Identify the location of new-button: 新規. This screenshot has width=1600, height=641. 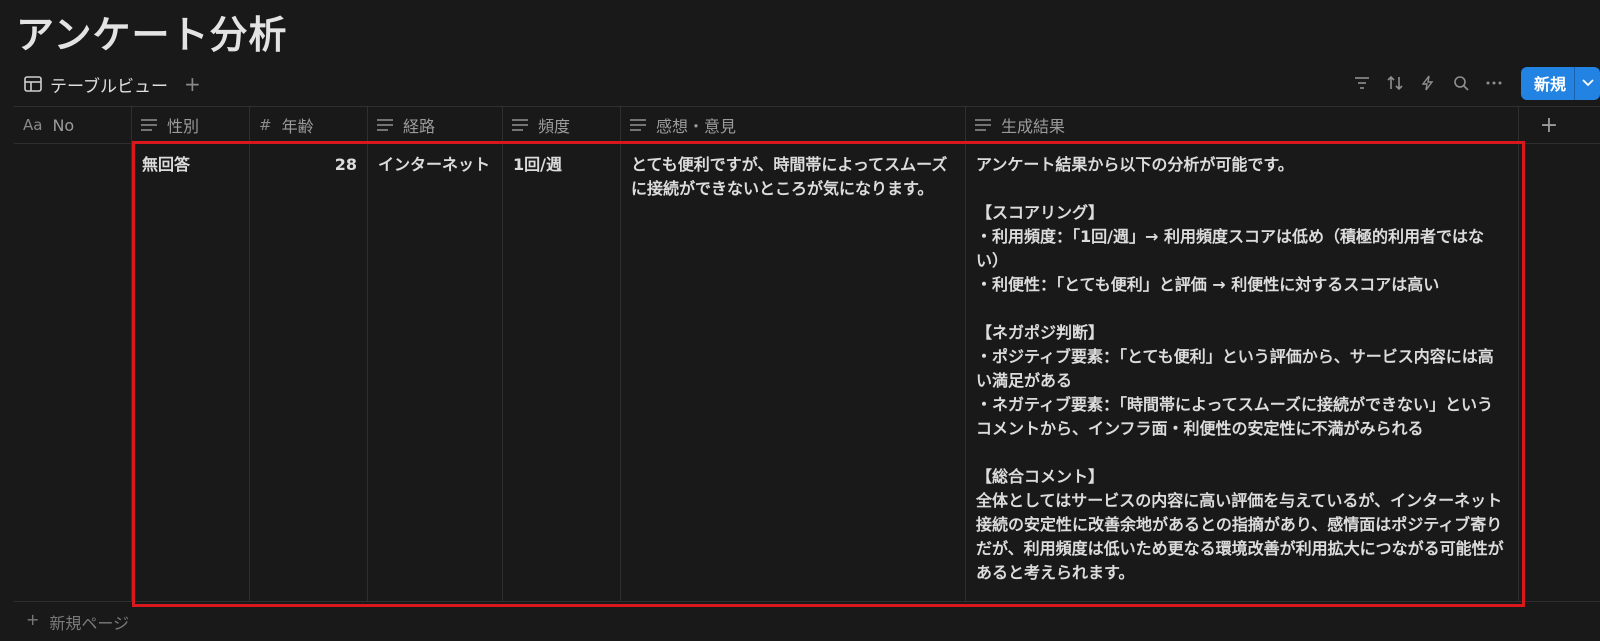
(1560, 83).